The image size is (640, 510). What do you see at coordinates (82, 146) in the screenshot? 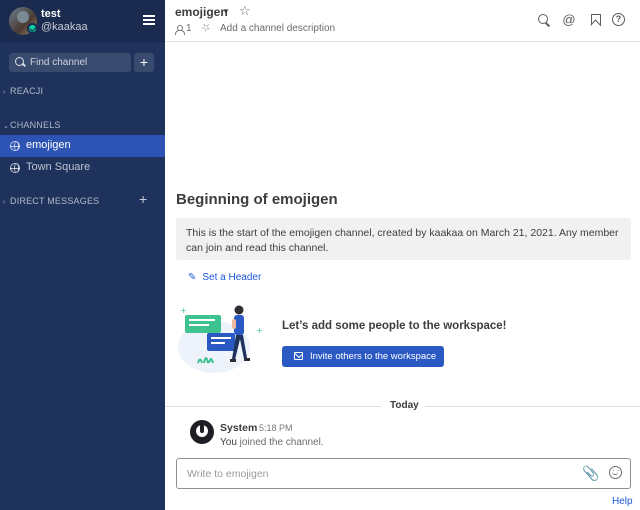
I see `sidebar-item-emojigen: emojigen` at bounding box center [82, 146].